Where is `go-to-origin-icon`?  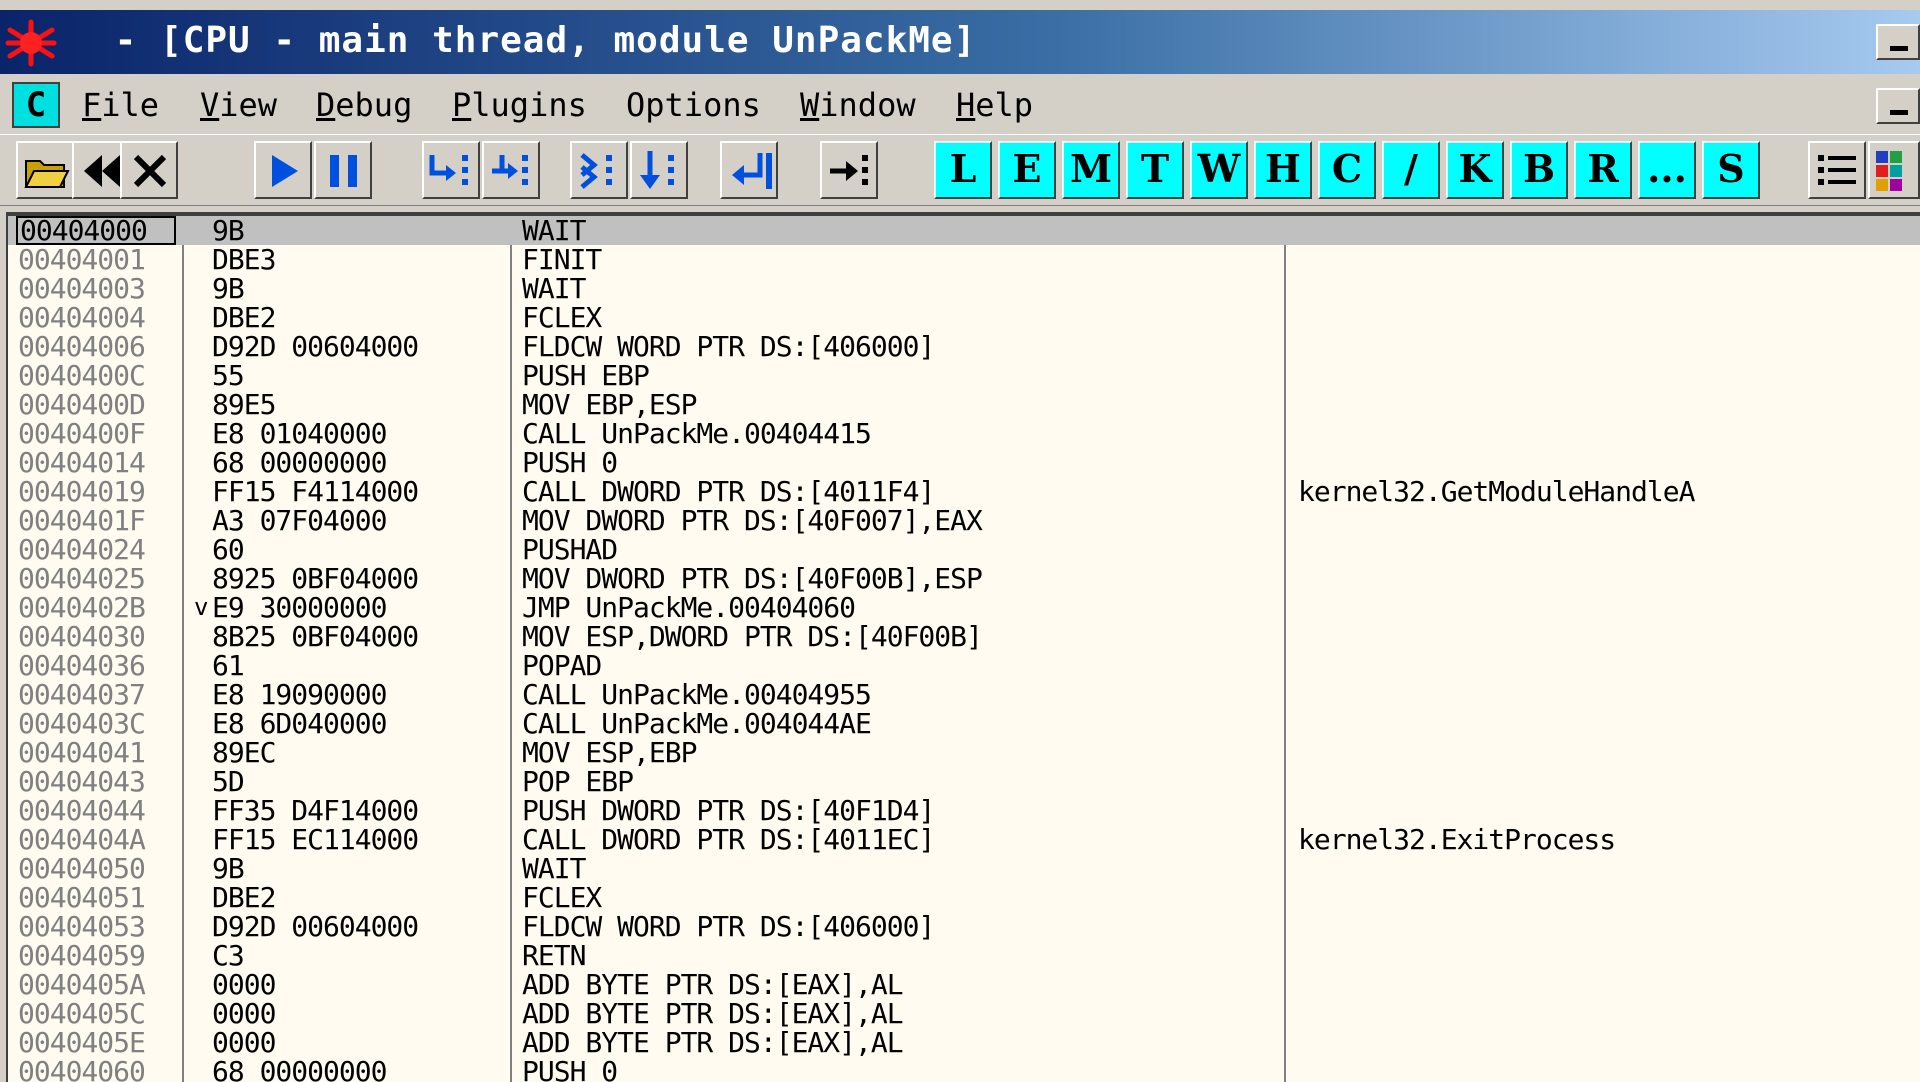
go-to-origin-icon is located at coordinates (849, 170).